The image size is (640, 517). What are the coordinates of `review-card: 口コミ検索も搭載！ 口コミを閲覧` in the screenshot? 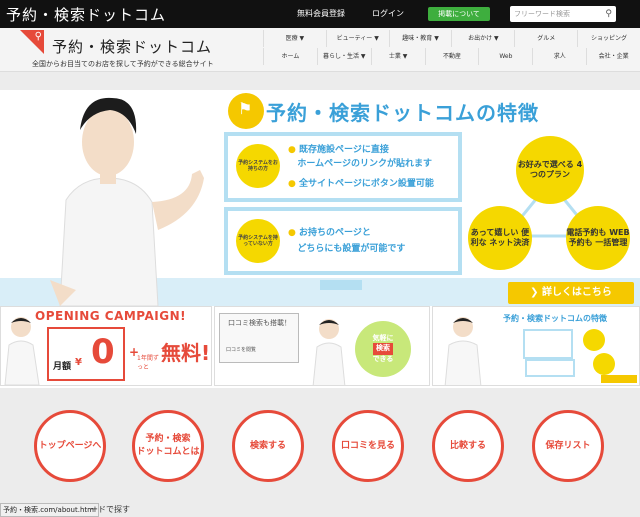 It's located at (259, 338).